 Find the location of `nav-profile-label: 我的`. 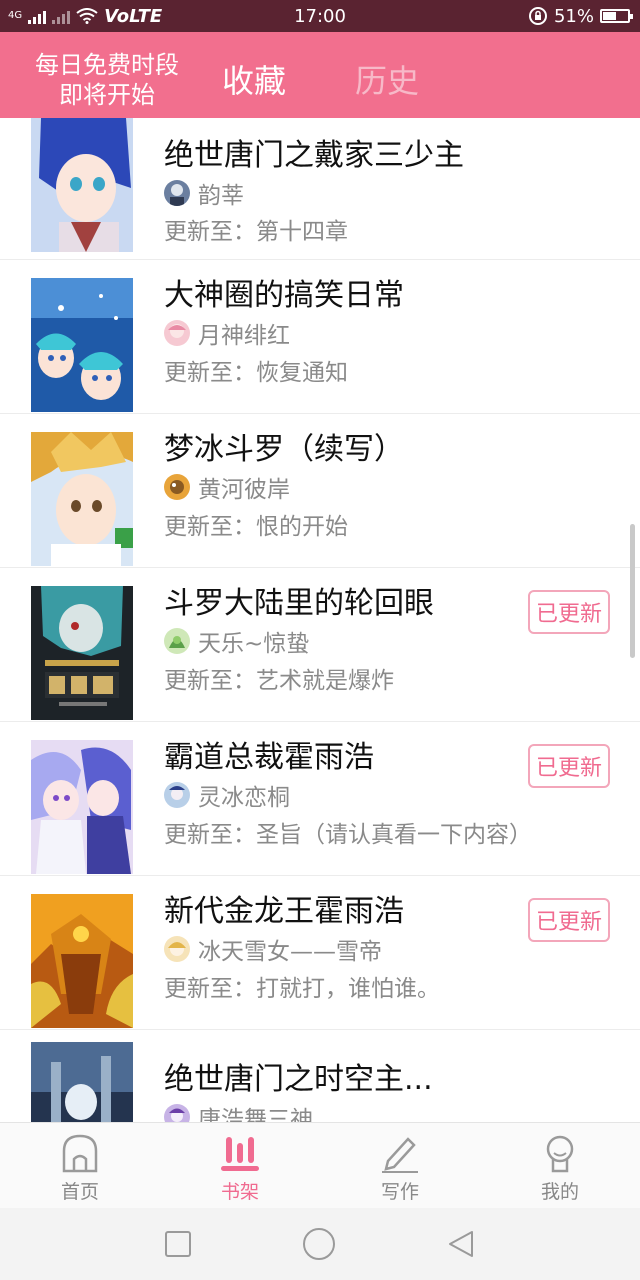

nav-profile-label: 我的 is located at coordinates (559, 1192).